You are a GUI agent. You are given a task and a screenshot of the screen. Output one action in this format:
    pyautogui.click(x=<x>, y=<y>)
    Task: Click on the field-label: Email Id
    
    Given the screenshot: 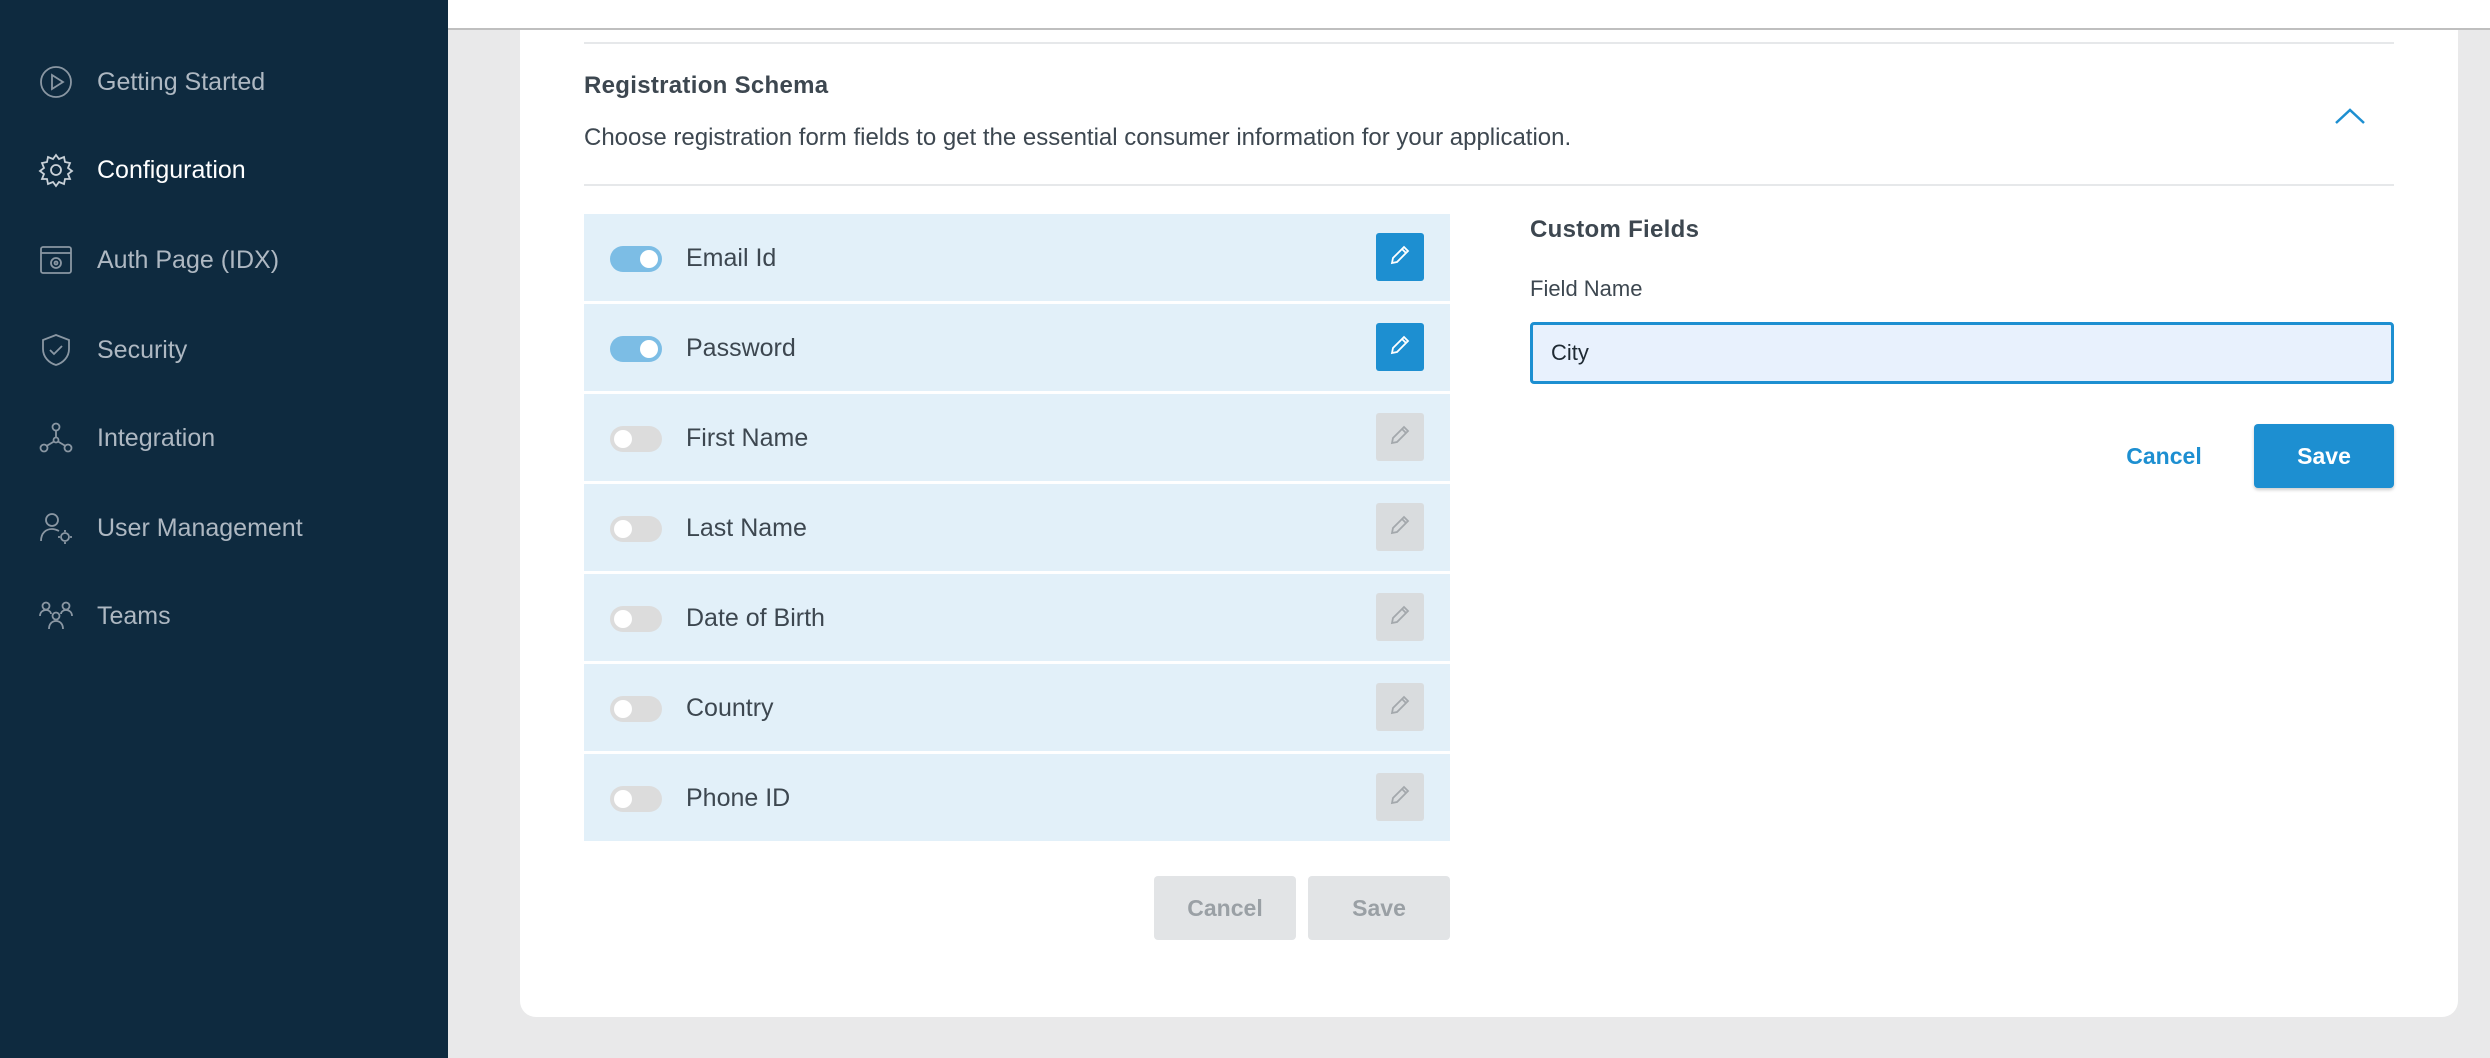 What is the action you would take?
    pyautogui.click(x=731, y=258)
    